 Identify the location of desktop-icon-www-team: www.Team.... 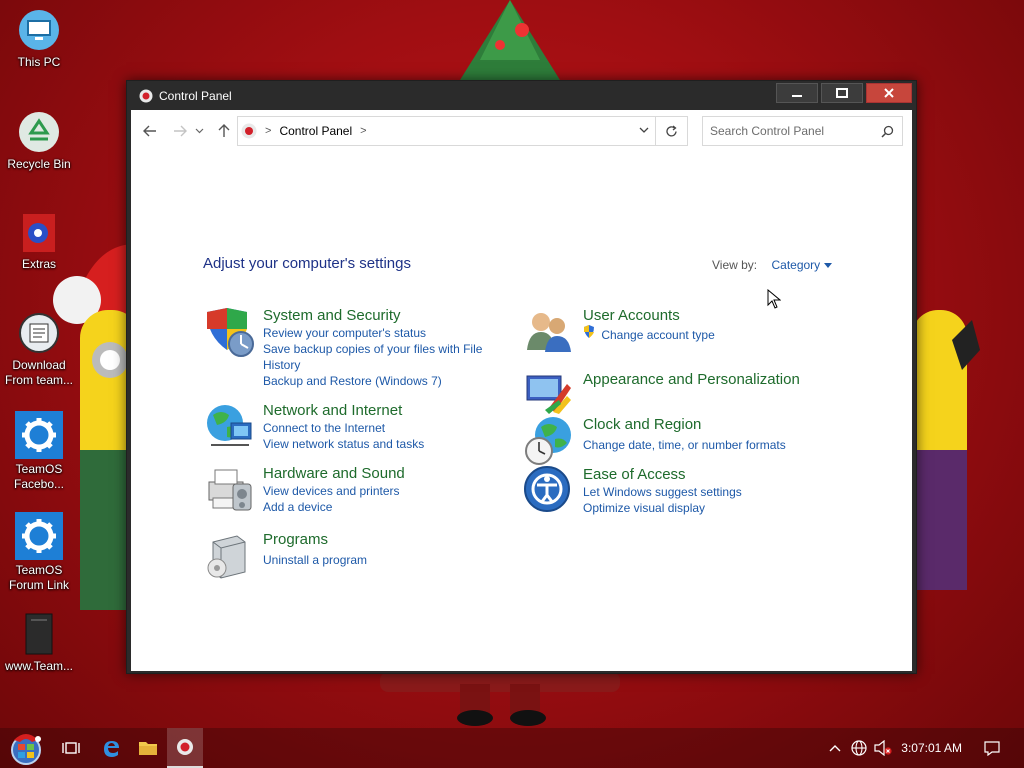
(39, 643).